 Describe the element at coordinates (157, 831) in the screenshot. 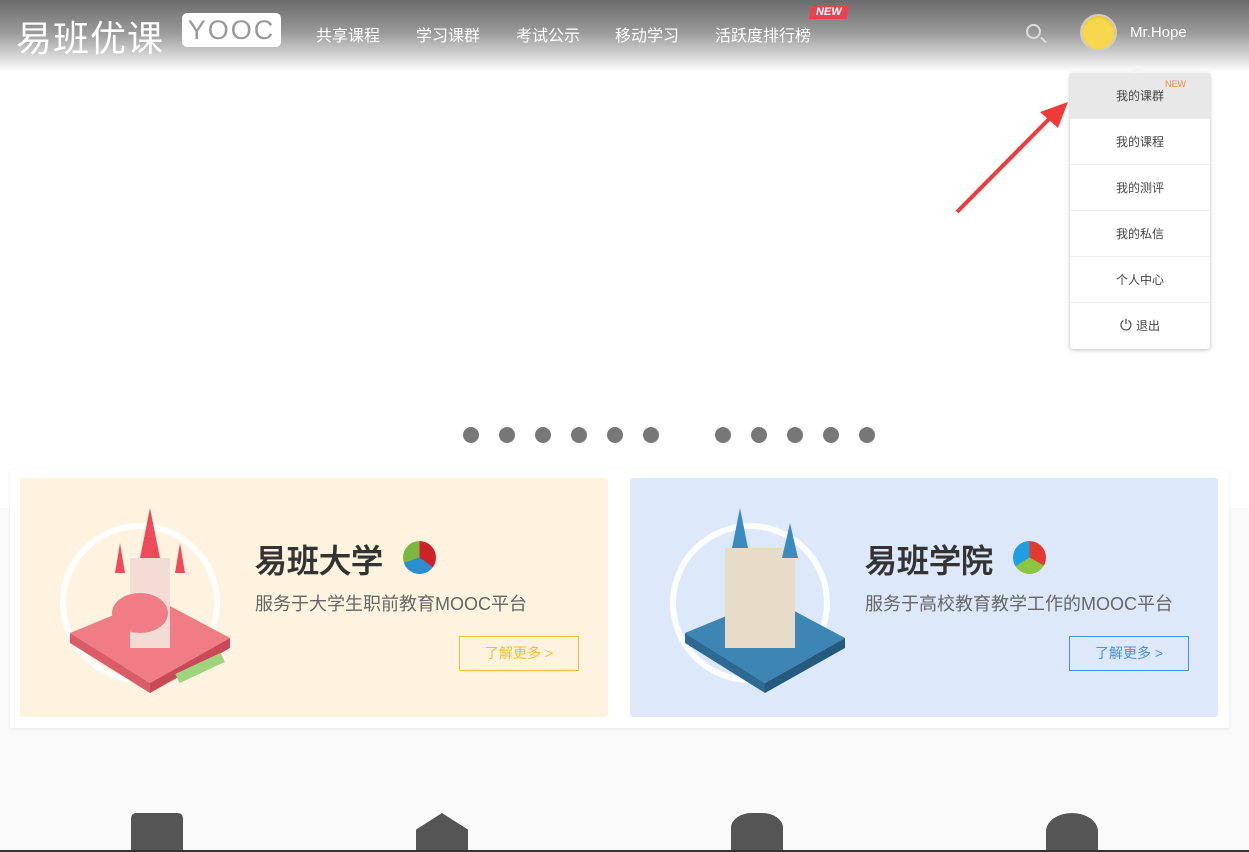

I see `video-clapper-icon` at that location.